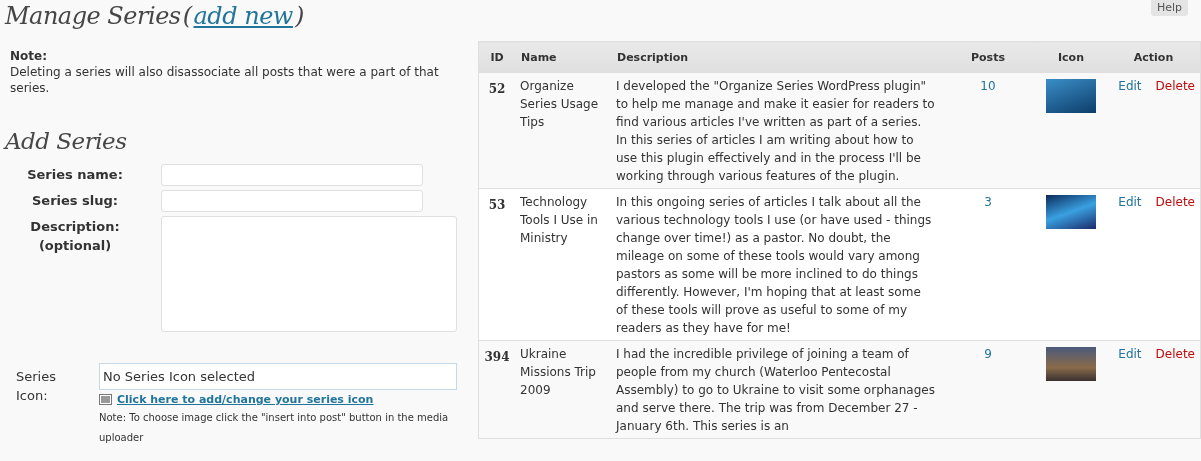 The image size is (1201, 461). Describe the element at coordinates (496, 57) in the screenshot. I see `column-header: ID` at that location.